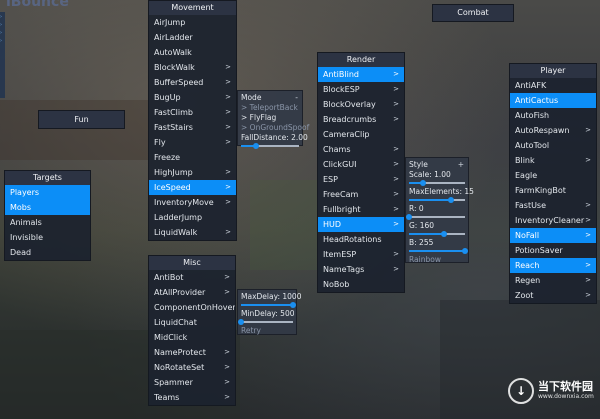 The height and width of the screenshot is (419, 600). What do you see at coordinates (192, 307) in the screenshot?
I see `module-item: ComponentOnHover` at bounding box center [192, 307].